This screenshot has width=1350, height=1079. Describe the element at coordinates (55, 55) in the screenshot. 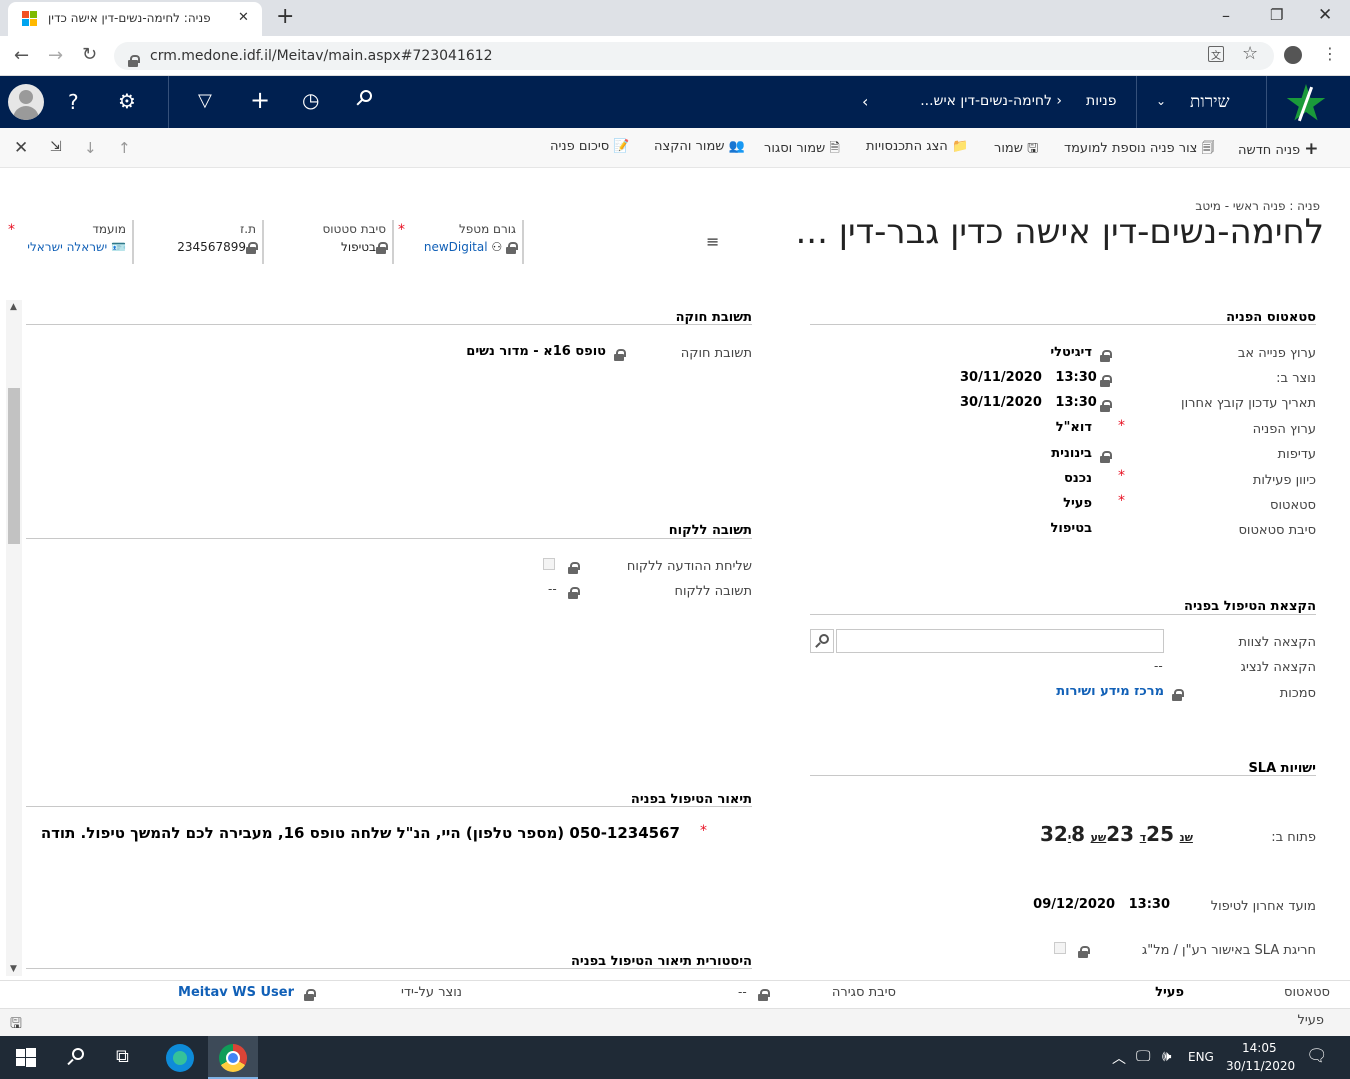

I see `forward-icon: →` at that location.